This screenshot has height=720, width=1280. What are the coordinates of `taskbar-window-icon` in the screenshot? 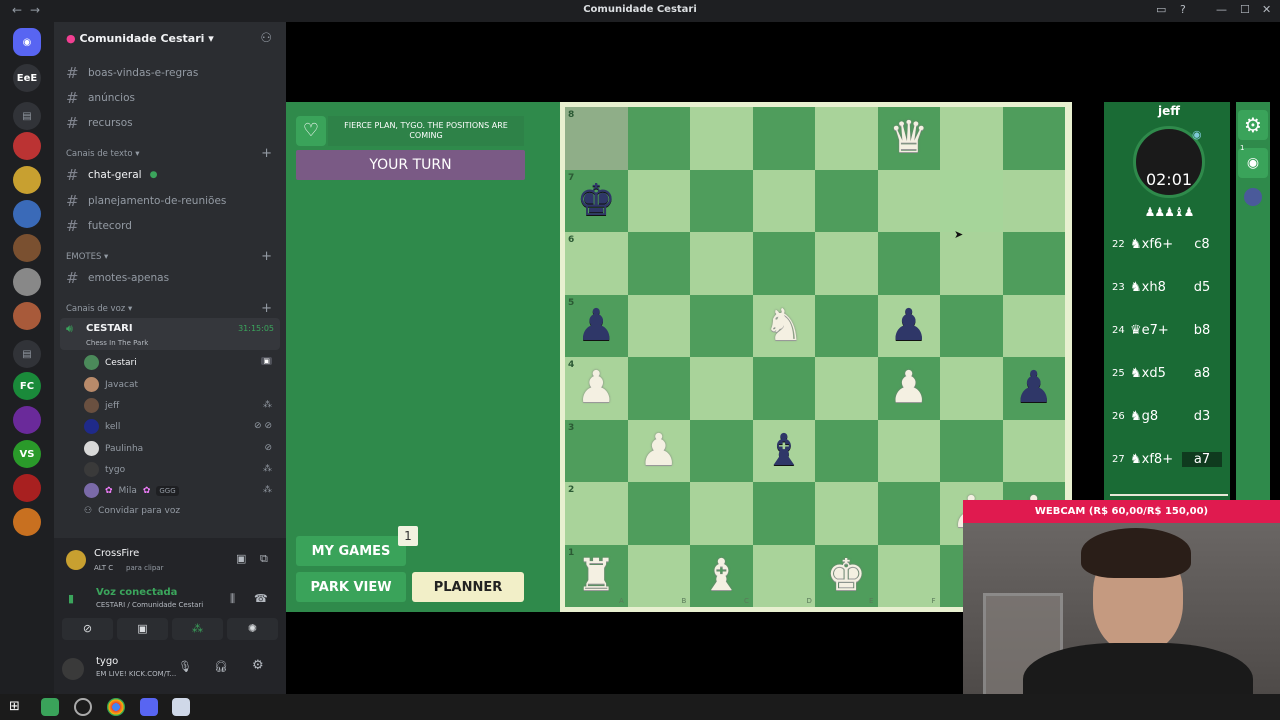 It's located at (181, 707).